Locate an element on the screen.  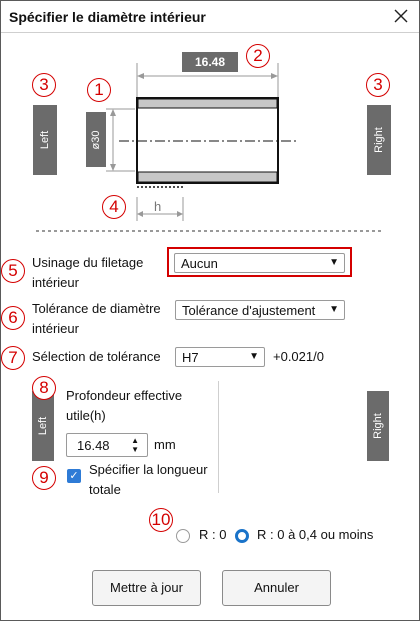
length-dimension: 16.48 is located at coordinates (210, 62).